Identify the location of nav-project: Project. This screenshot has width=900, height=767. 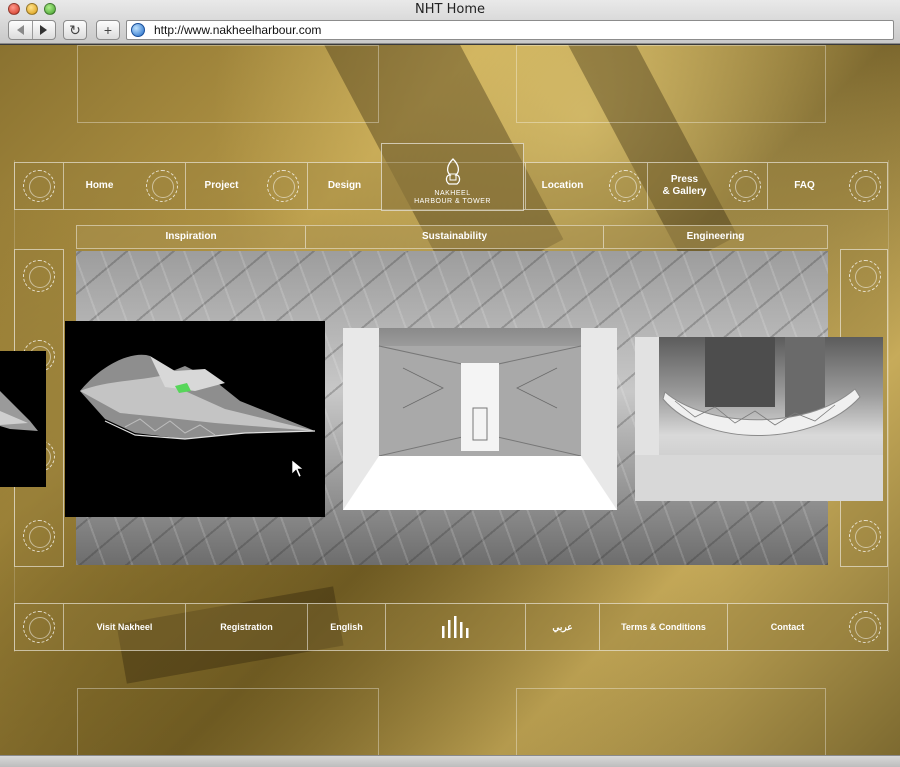
(221, 186).